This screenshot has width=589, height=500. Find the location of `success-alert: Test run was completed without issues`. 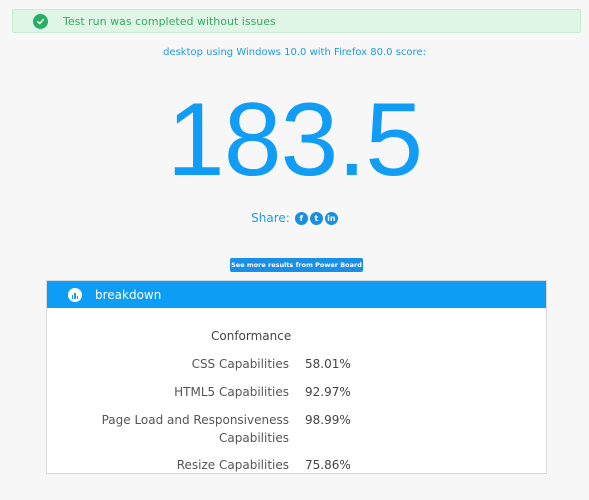

success-alert: Test run was completed without issues is located at coordinates (296, 21).